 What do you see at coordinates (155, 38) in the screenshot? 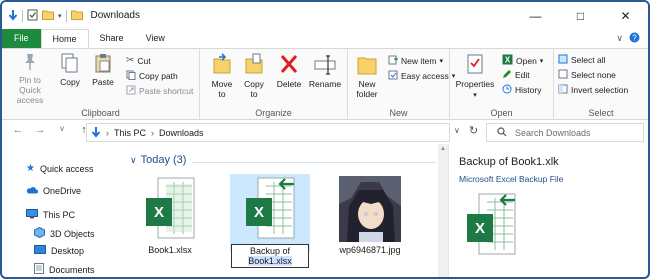
I see `tab-view: View` at bounding box center [155, 38].